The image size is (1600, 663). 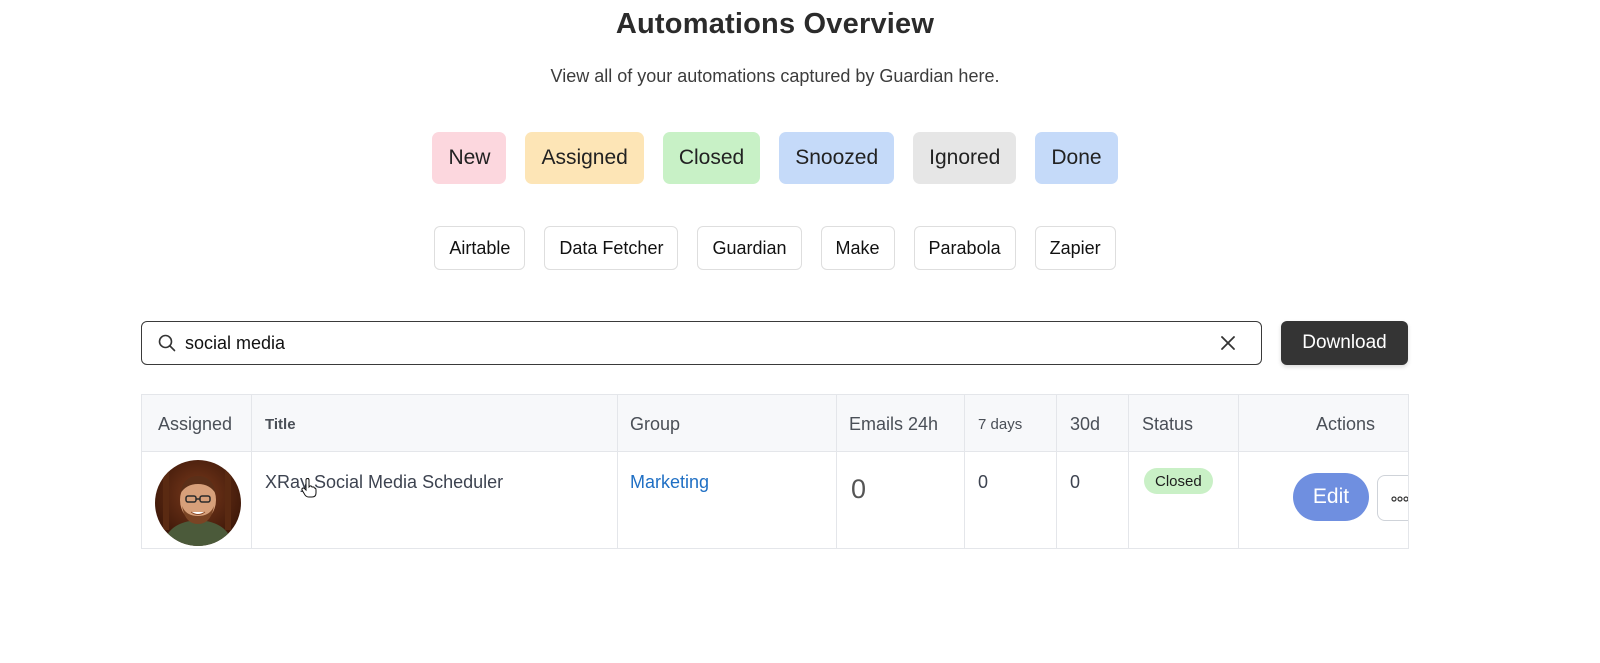 What do you see at coordinates (1167, 424) in the screenshot?
I see `column-header-status: Status` at bounding box center [1167, 424].